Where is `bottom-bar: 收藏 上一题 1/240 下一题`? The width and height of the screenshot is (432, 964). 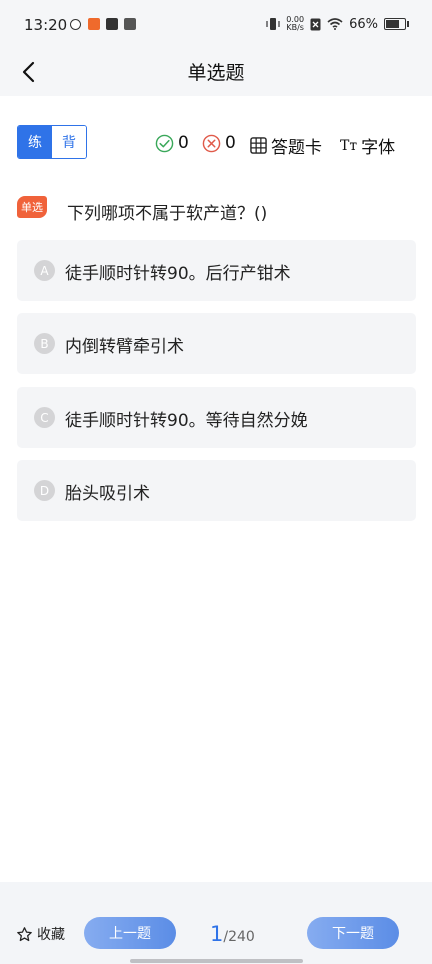
bottom-bar: 收藏 上一题 1/240 下一题 is located at coordinates (216, 923).